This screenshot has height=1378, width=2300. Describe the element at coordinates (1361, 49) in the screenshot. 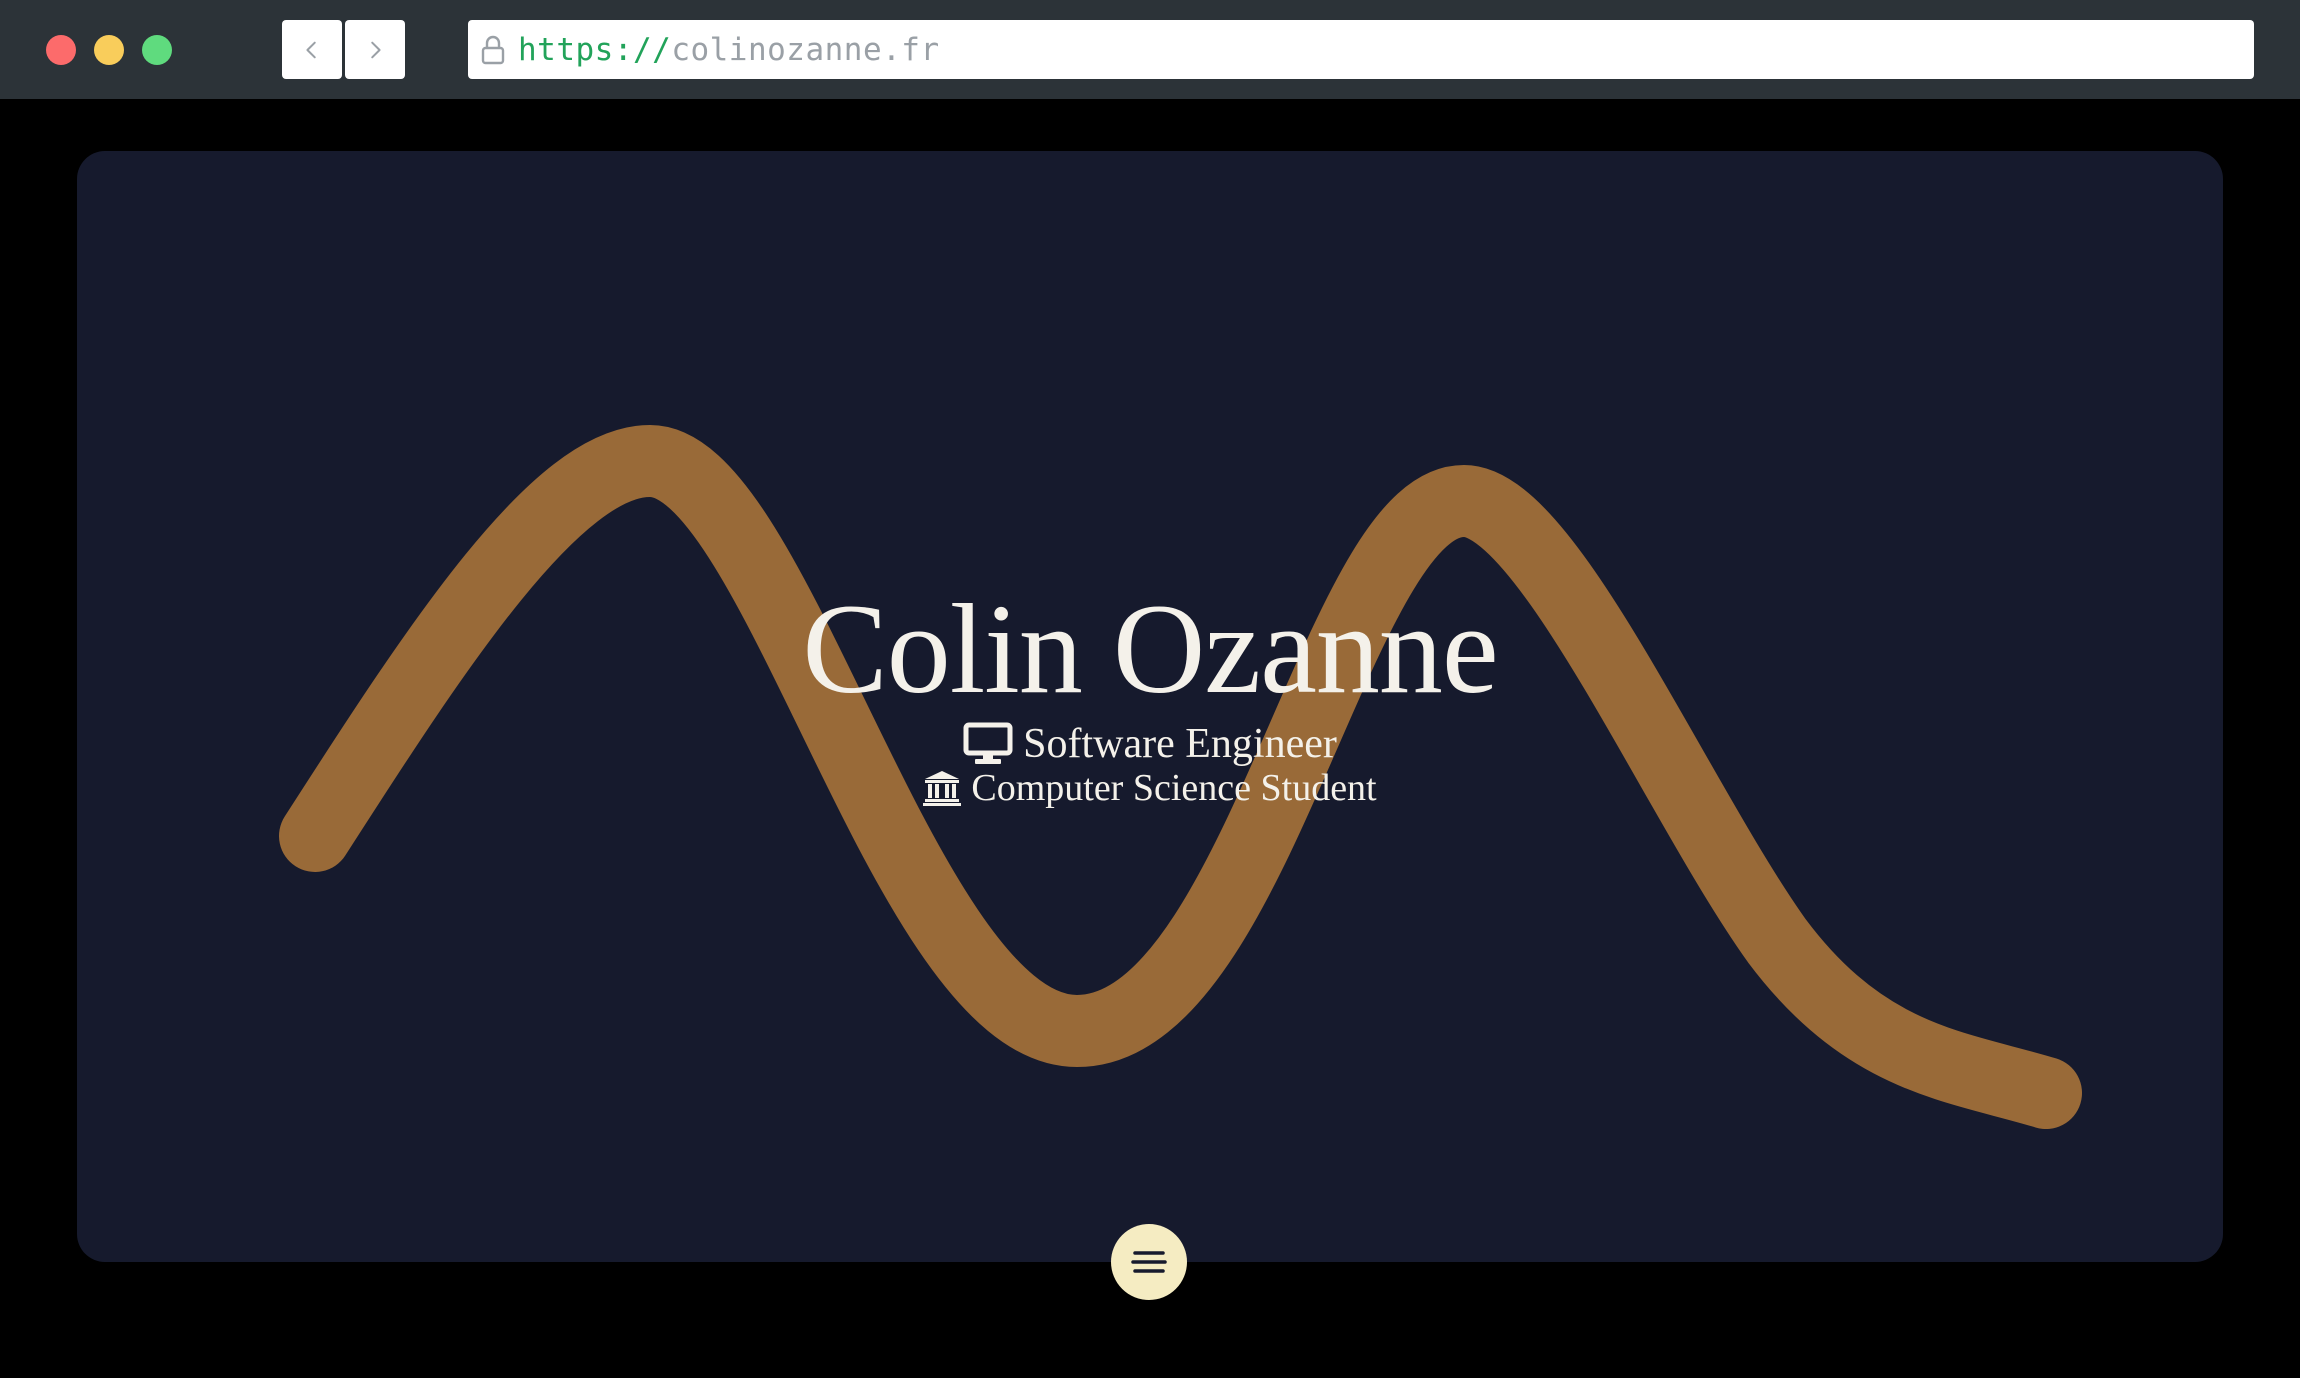

I see `address-bar: https://colinozanne.fr` at that location.